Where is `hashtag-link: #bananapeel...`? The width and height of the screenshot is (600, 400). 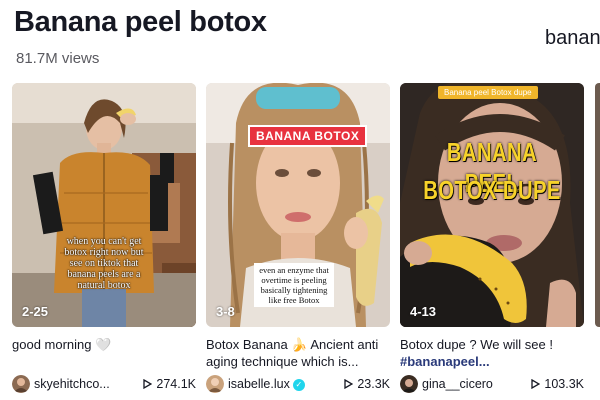
hashtag-link: #bananapeel... is located at coordinates (445, 361).